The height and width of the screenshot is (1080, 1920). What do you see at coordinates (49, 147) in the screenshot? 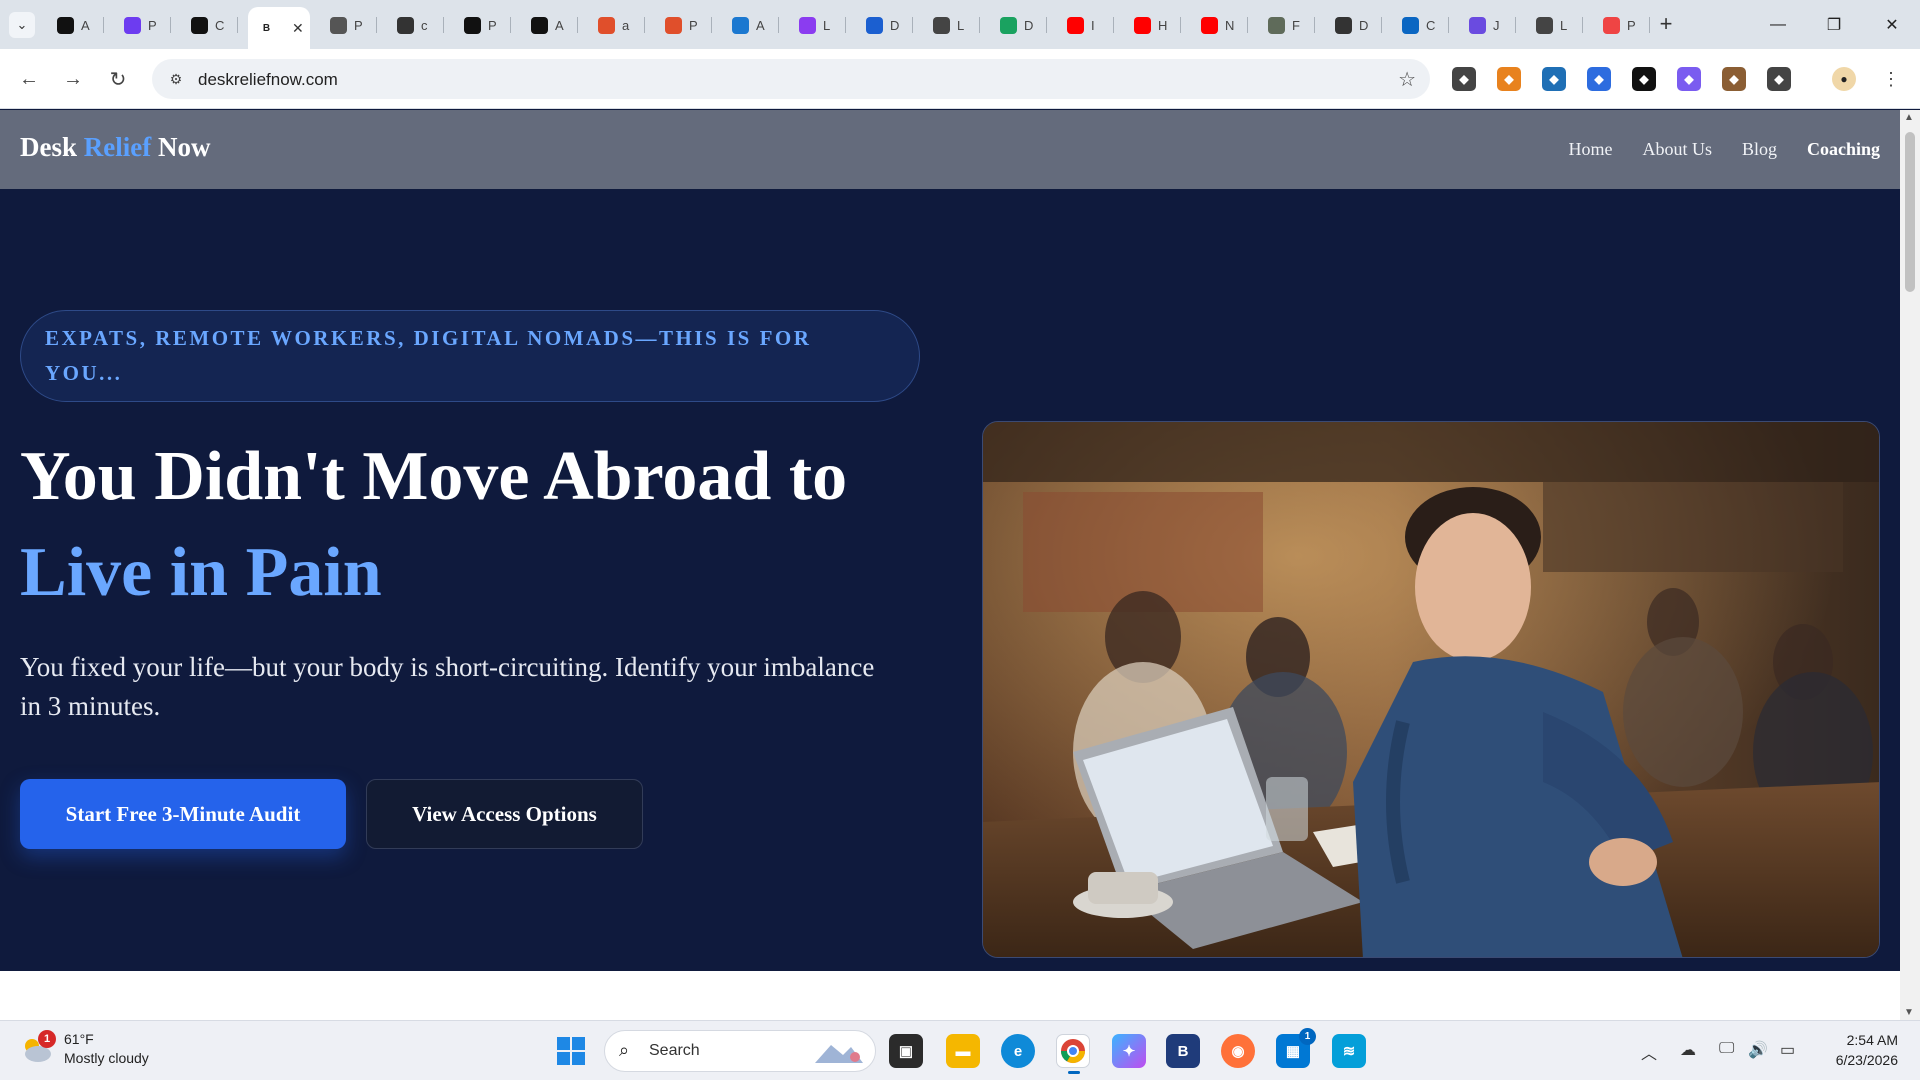
I see `logo-word-desk: Desk` at bounding box center [49, 147].